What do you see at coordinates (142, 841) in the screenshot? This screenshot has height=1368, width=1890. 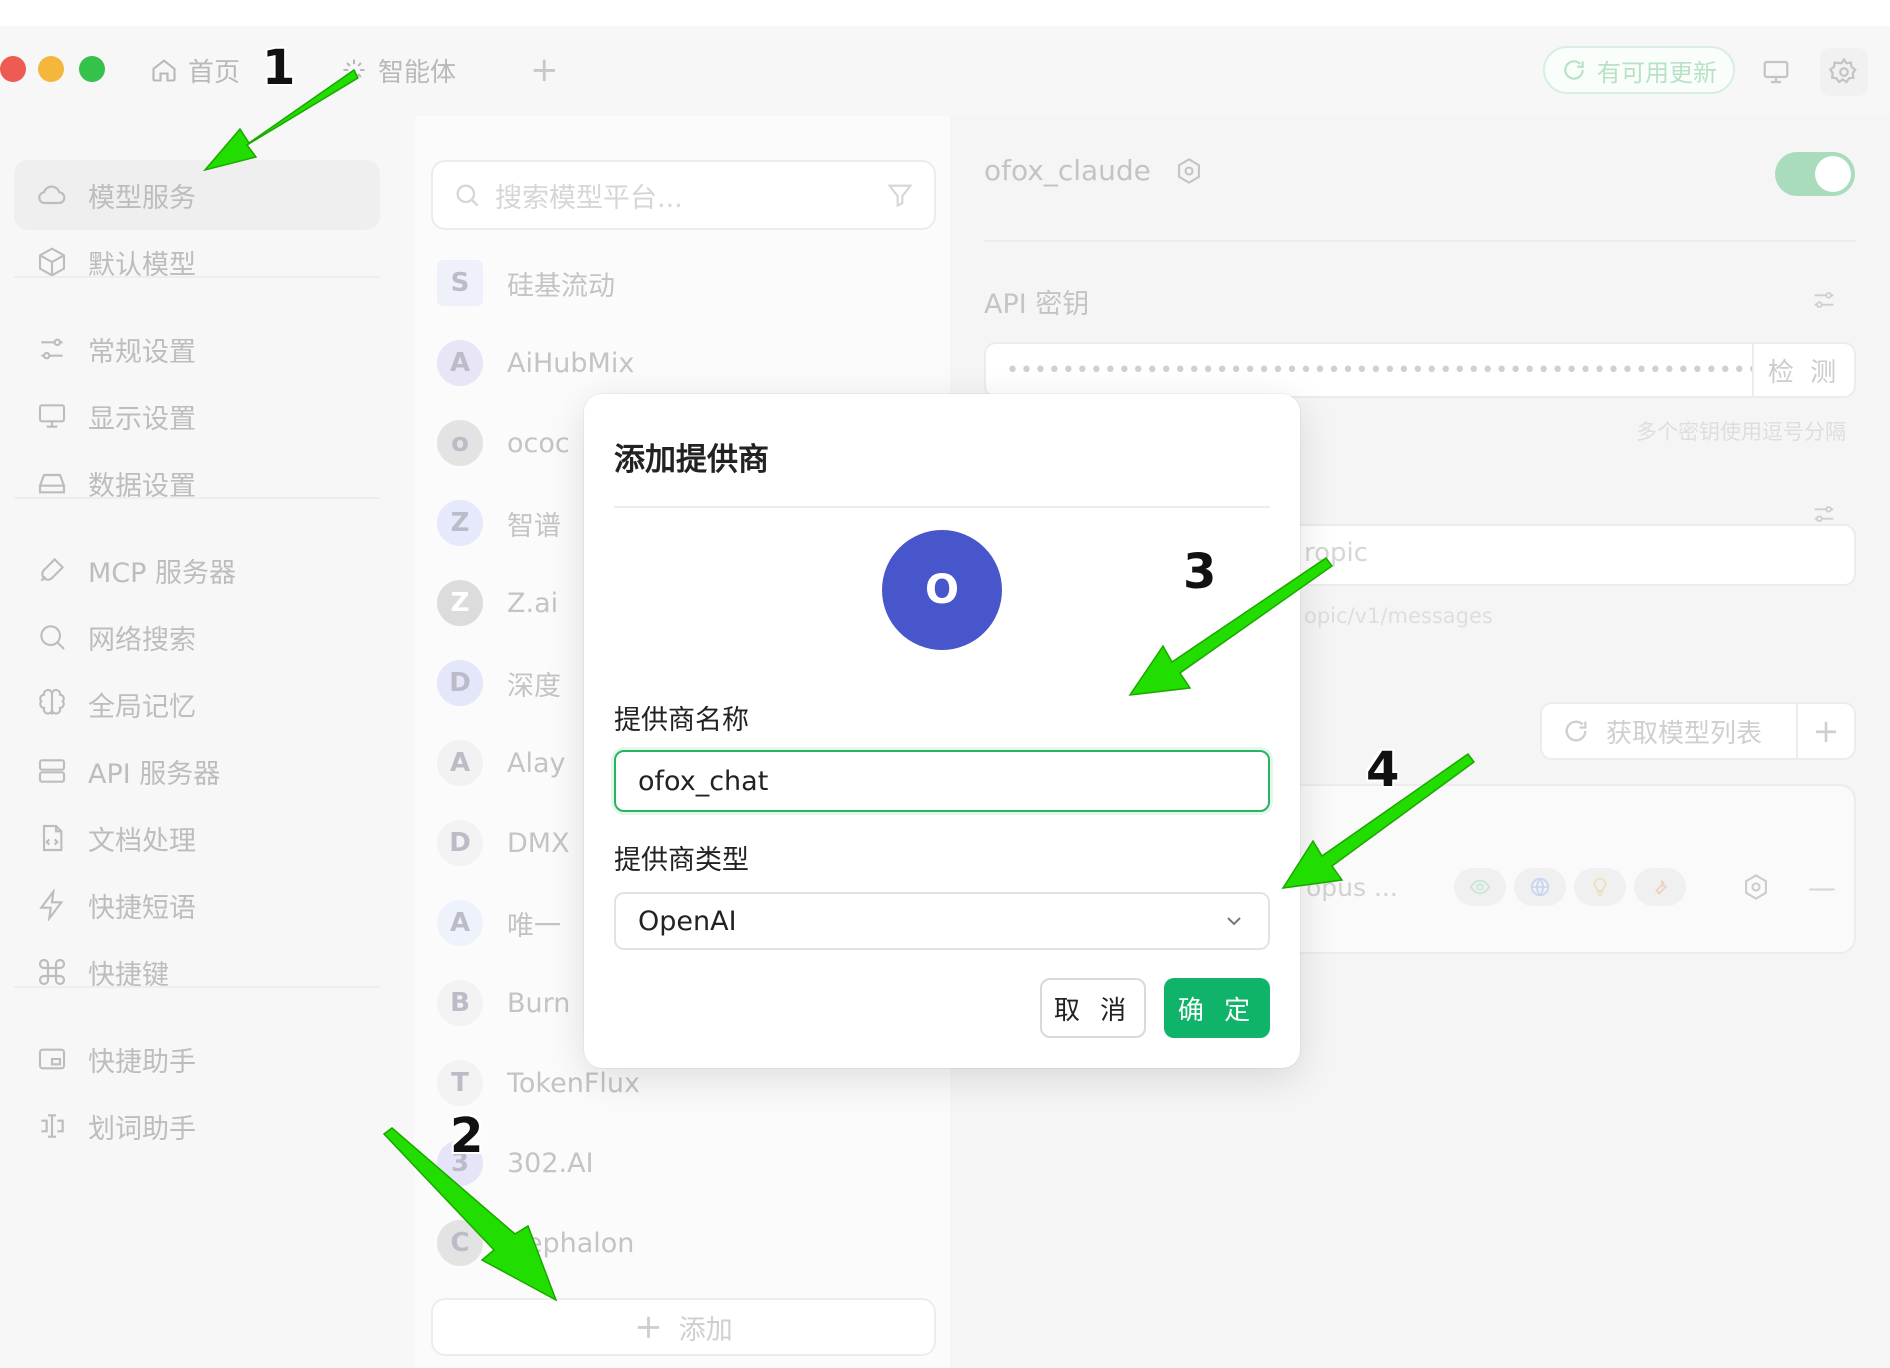 I see `sidebar-item-label: 文档处理` at bounding box center [142, 841].